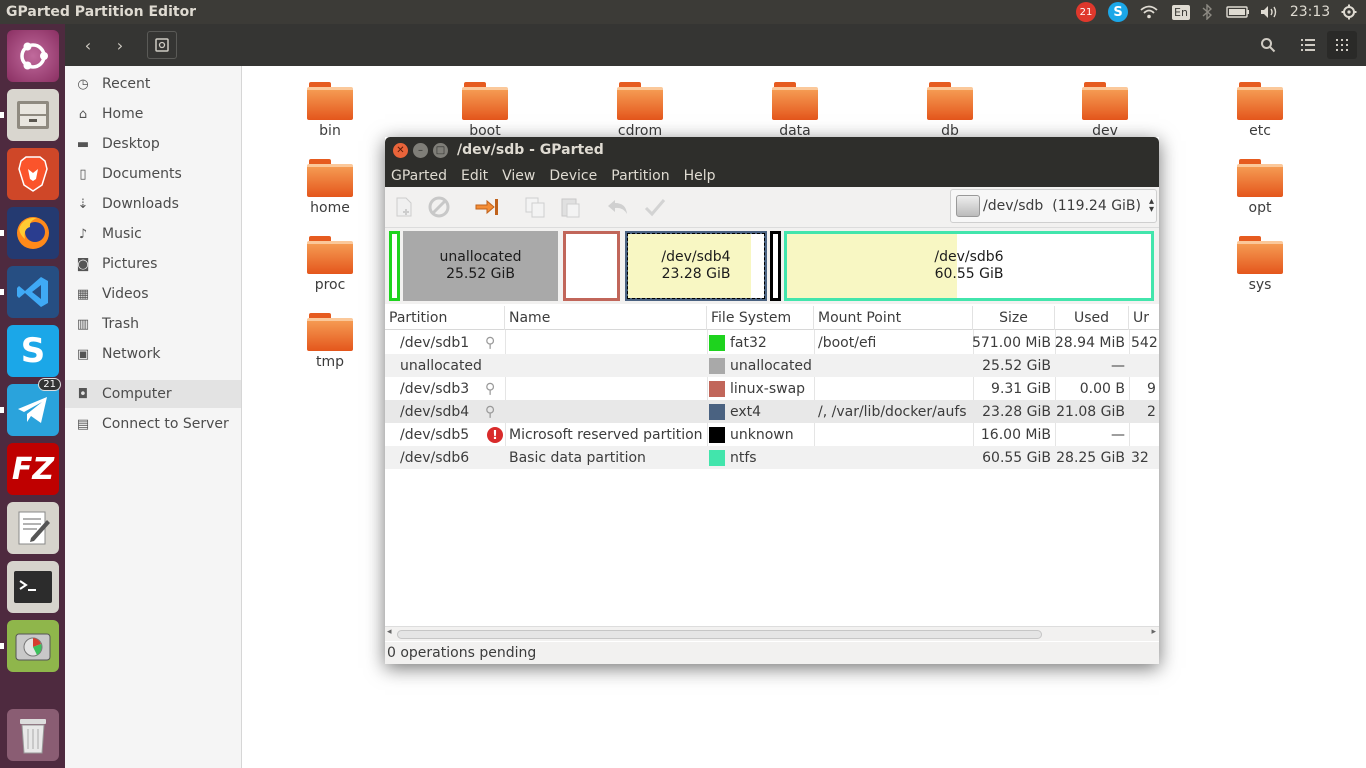  Describe the element at coordinates (1349, 12) in the screenshot. I see `power-gear-icon` at that location.